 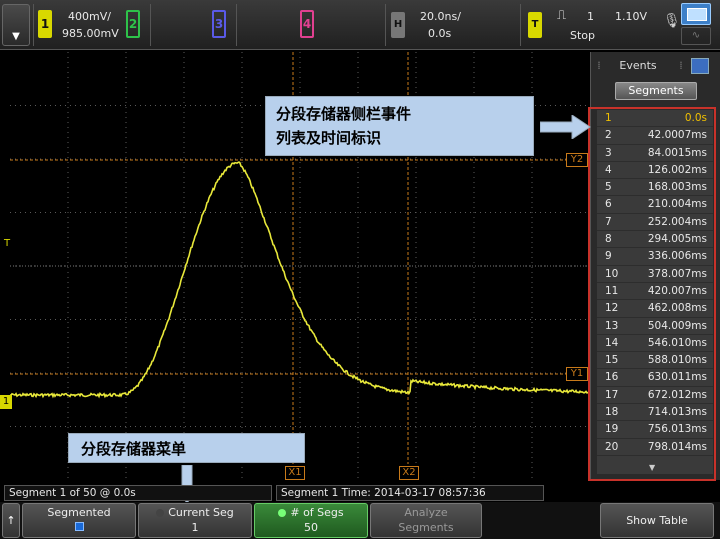 What do you see at coordinates (590, 16) in the screenshot?
I see `trigger-source: 1` at bounding box center [590, 16].